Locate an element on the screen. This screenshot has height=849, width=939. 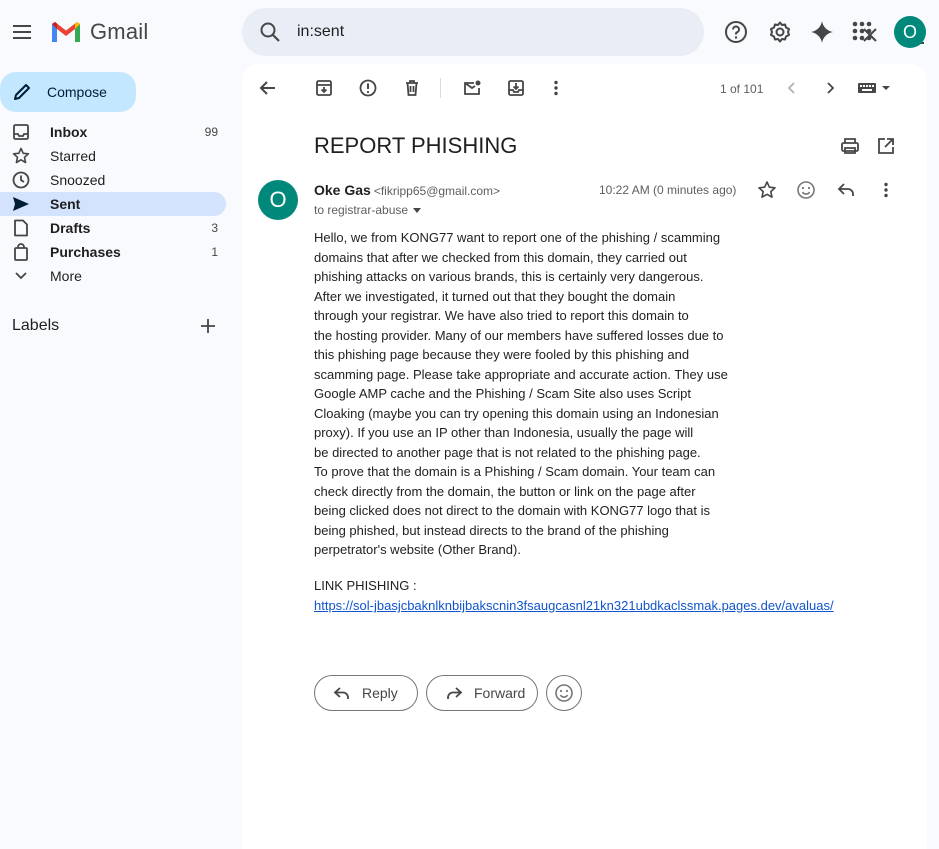
sender-line: Oke Gas <fikripp65@gmail.com> is located at coordinates (407, 190).